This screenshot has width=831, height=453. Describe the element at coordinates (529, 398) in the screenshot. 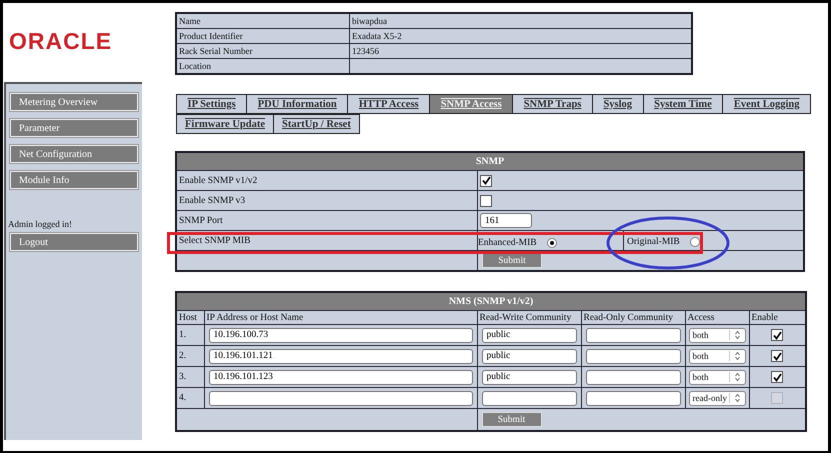

I see `read-write-field` at that location.